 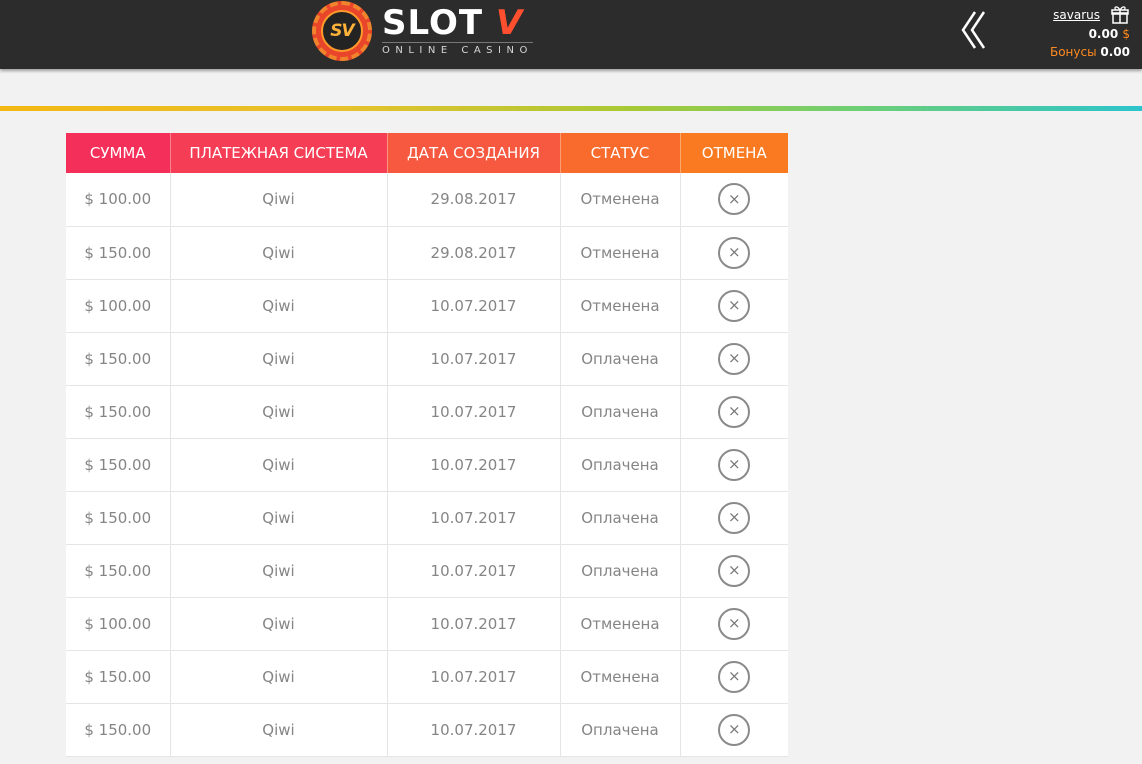 I want to click on balance-currency: $, so click(x=1126, y=34).